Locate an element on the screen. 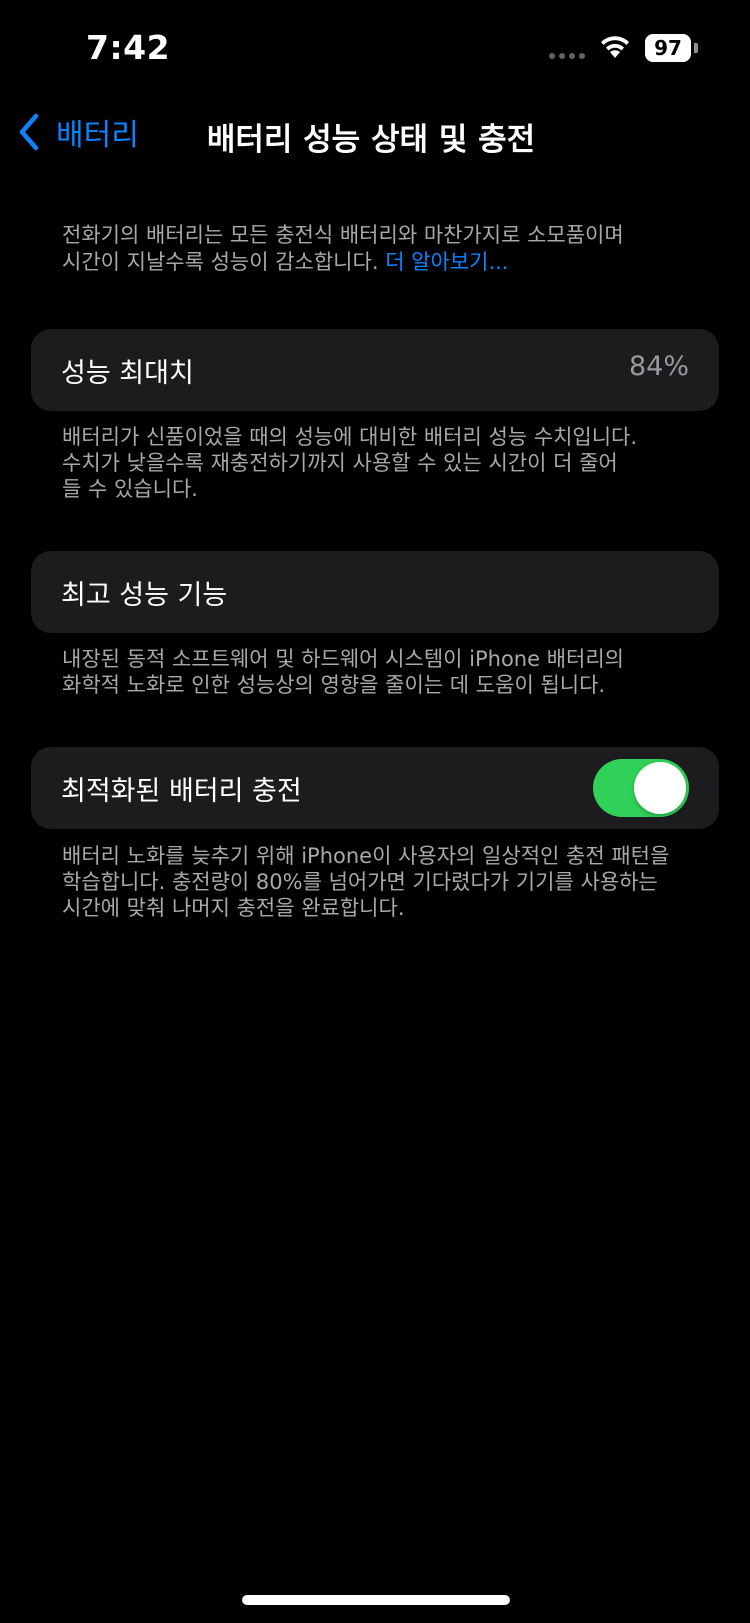 This screenshot has height=1623, width=750. status-bar: 7:42 97 is located at coordinates (375, 50).